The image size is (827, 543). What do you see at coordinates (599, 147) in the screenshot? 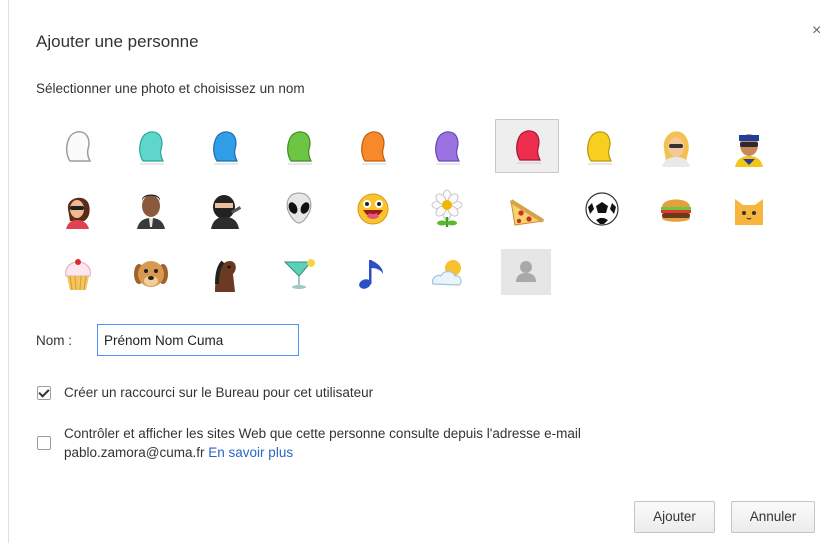
I see `avatar-generic-yellow-icon` at bounding box center [599, 147].